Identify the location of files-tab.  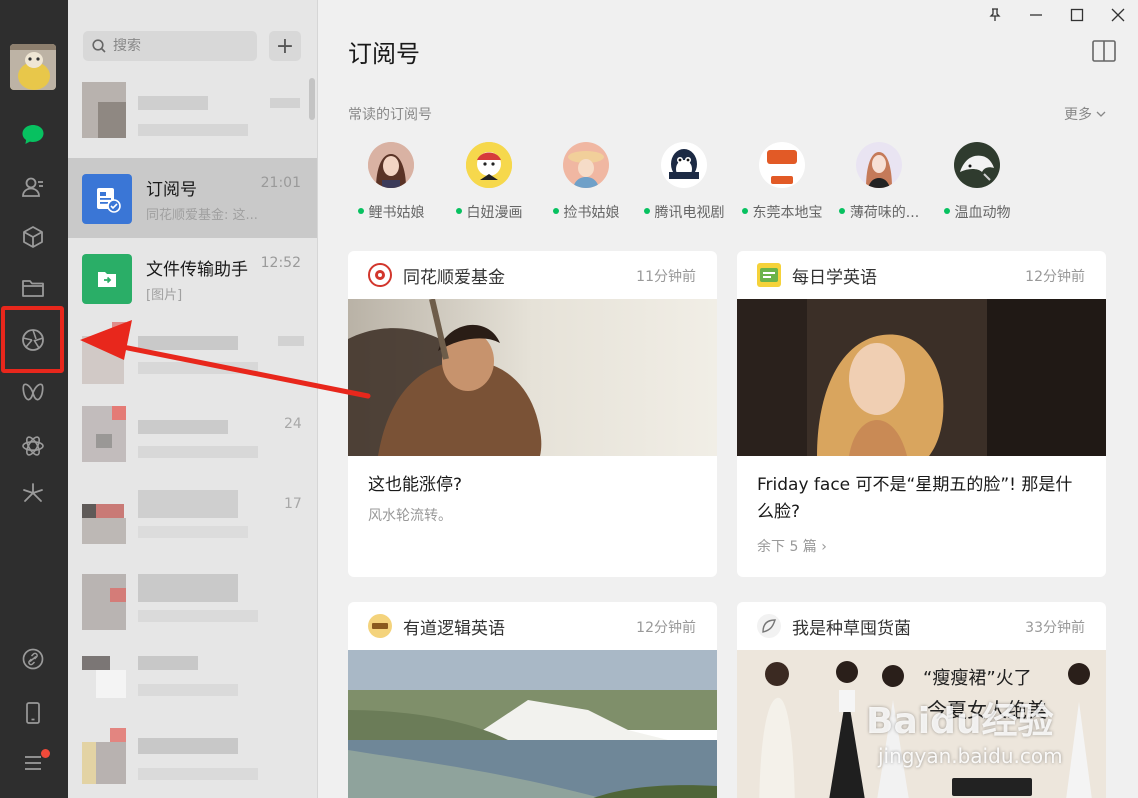
(33, 288).